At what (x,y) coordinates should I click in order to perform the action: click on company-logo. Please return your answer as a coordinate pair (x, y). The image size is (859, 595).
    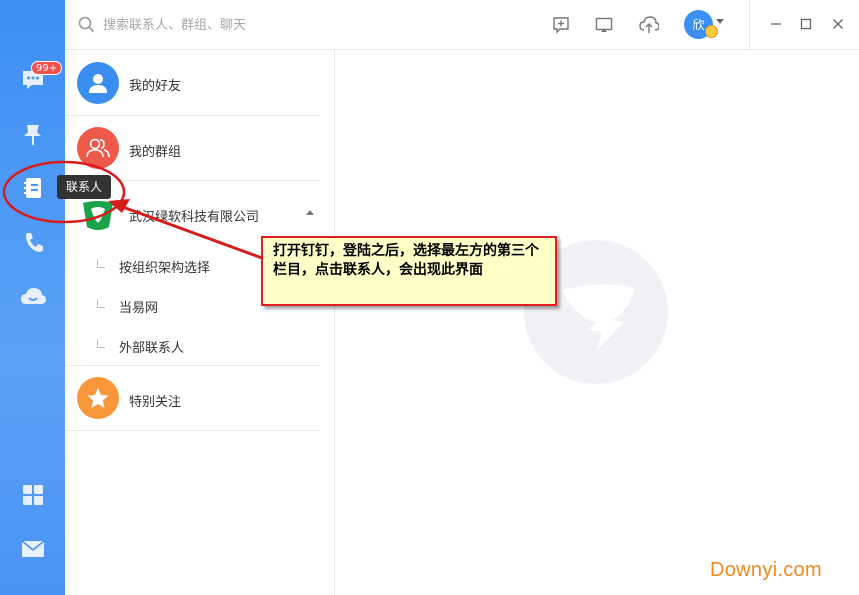
    Looking at the image, I should click on (98, 214).